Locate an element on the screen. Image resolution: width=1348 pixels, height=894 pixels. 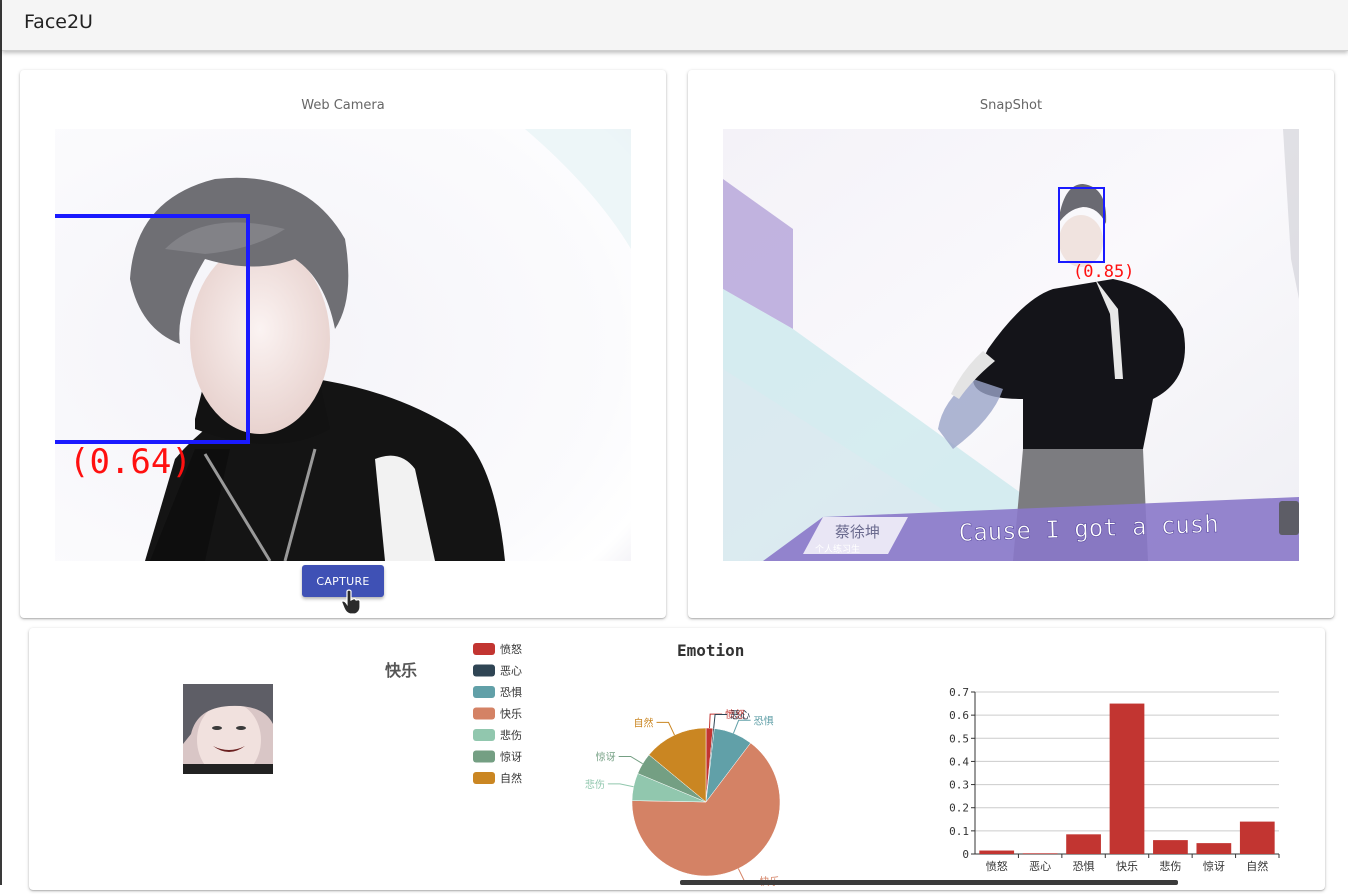
predicted-emotion: 快乐 is located at coordinates (401, 670).